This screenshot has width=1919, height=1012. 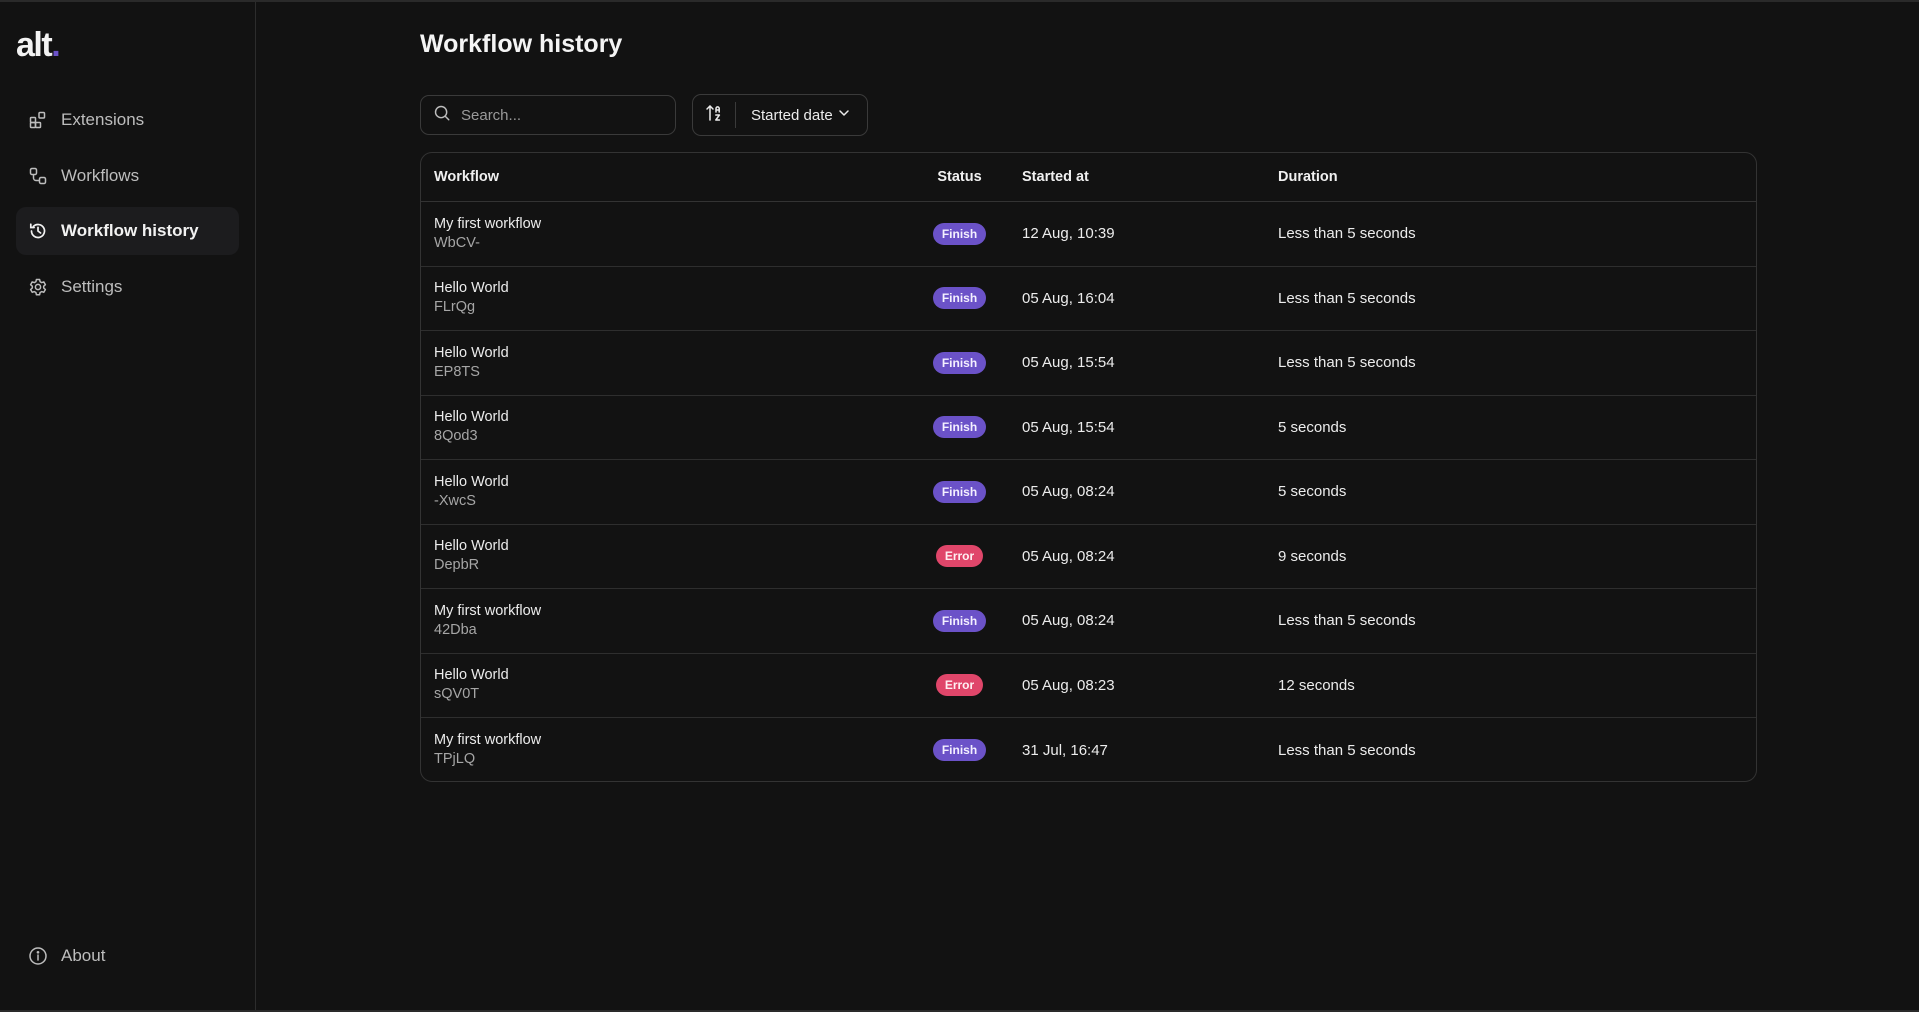 I want to click on status-cell: Error, so click(x=959, y=685).